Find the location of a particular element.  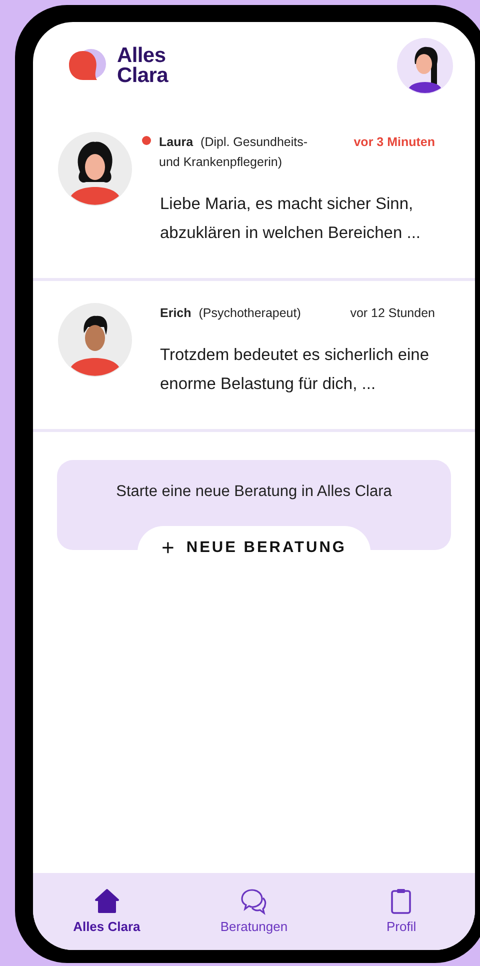

logo-text: Alles Clara is located at coordinates (142, 66).